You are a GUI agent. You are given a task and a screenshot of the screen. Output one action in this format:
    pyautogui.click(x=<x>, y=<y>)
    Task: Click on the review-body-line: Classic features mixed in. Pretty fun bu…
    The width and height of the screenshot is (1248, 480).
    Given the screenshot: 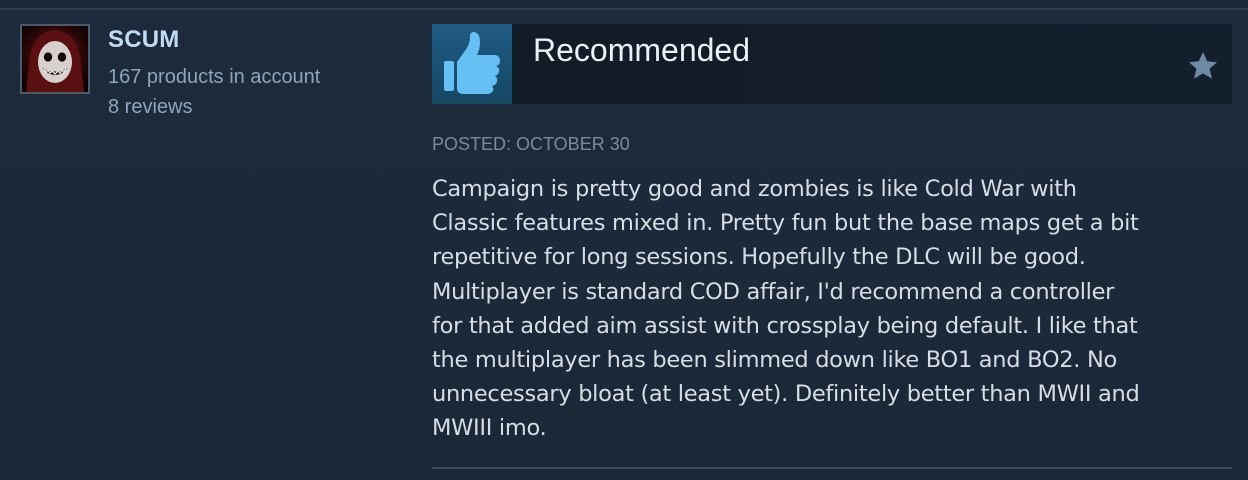 What is the action you would take?
    pyautogui.click(x=785, y=223)
    